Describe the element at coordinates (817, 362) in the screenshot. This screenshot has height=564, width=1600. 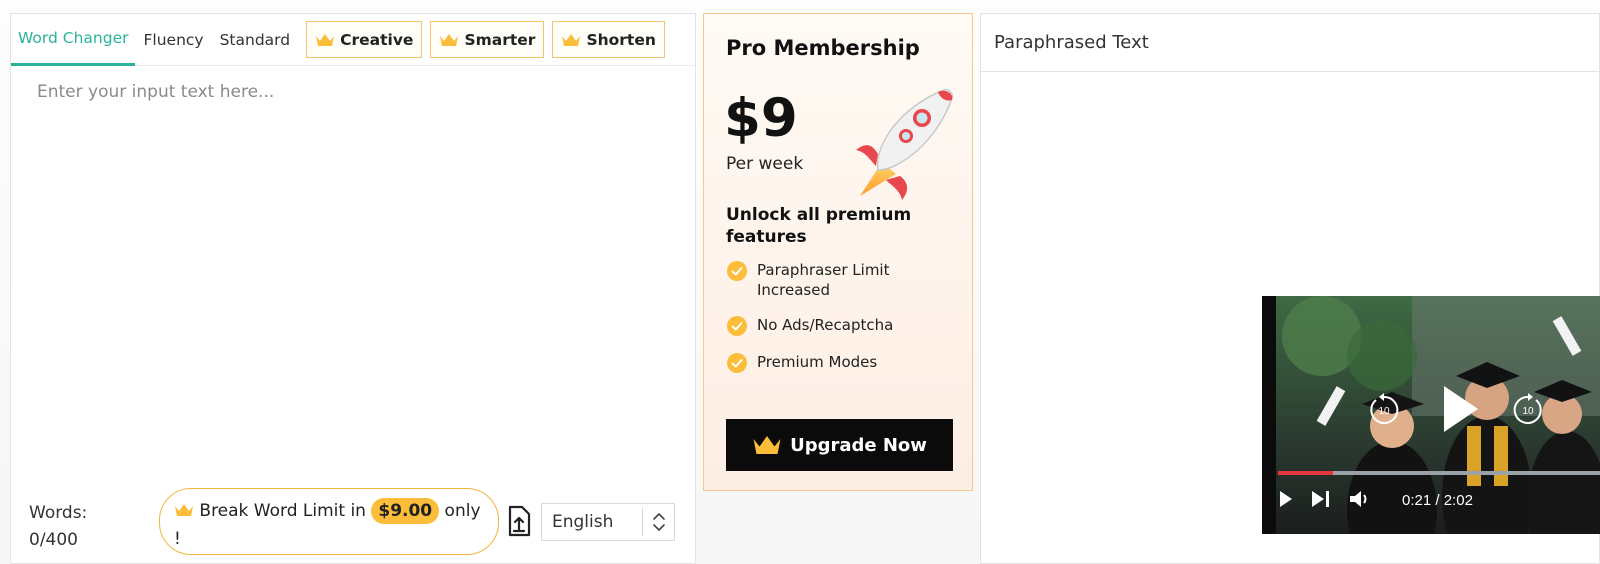
I see `feature-label: Premium Modes` at that location.